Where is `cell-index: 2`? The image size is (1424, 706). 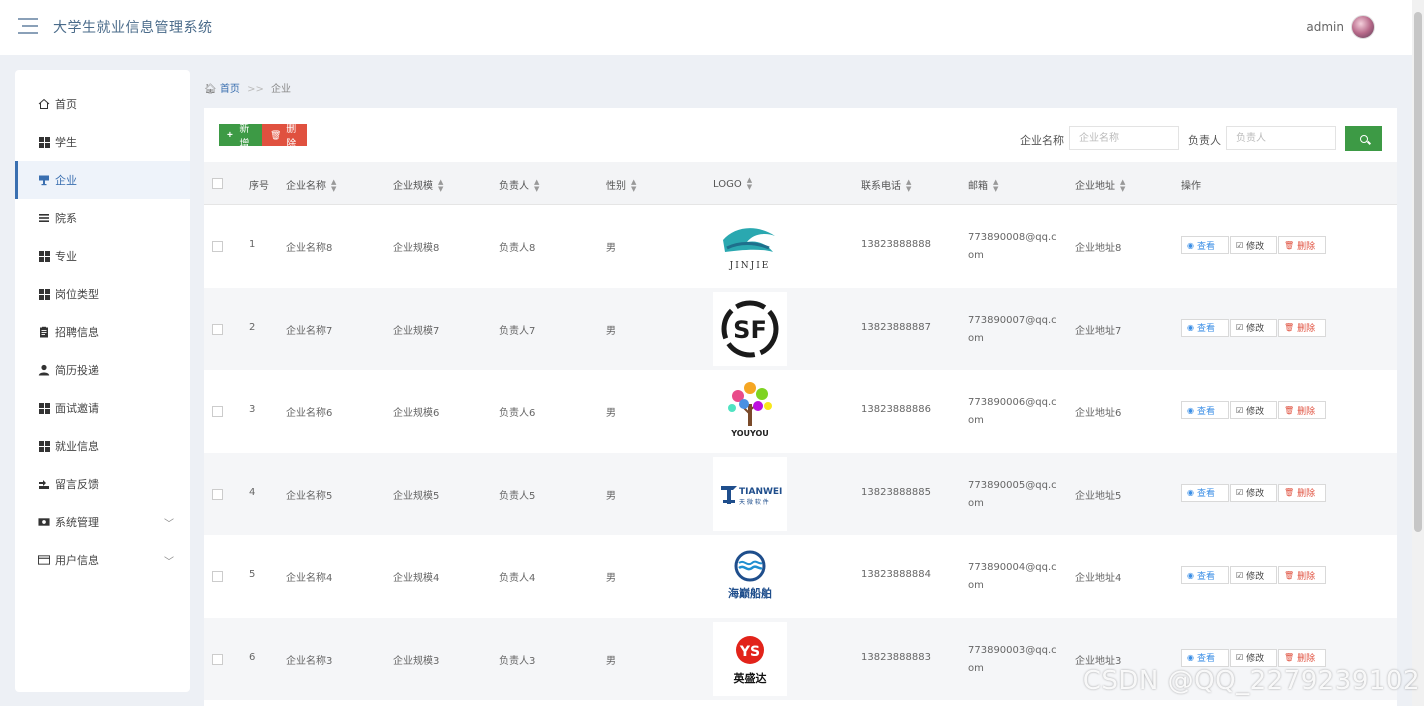
cell-index: 2 is located at coordinates (252, 327).